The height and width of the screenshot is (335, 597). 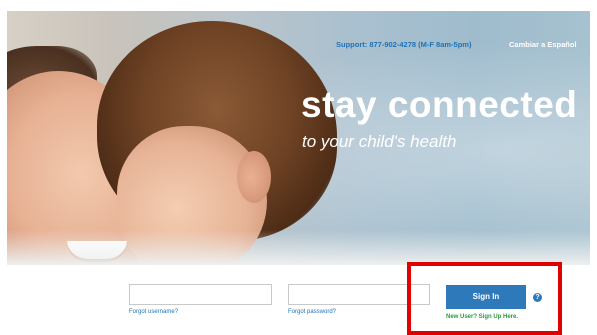 What do you see at coordinates (379, 141) in the screenshot?
I see `hero-subline: to your child's health` at bounding box center [379, 141].